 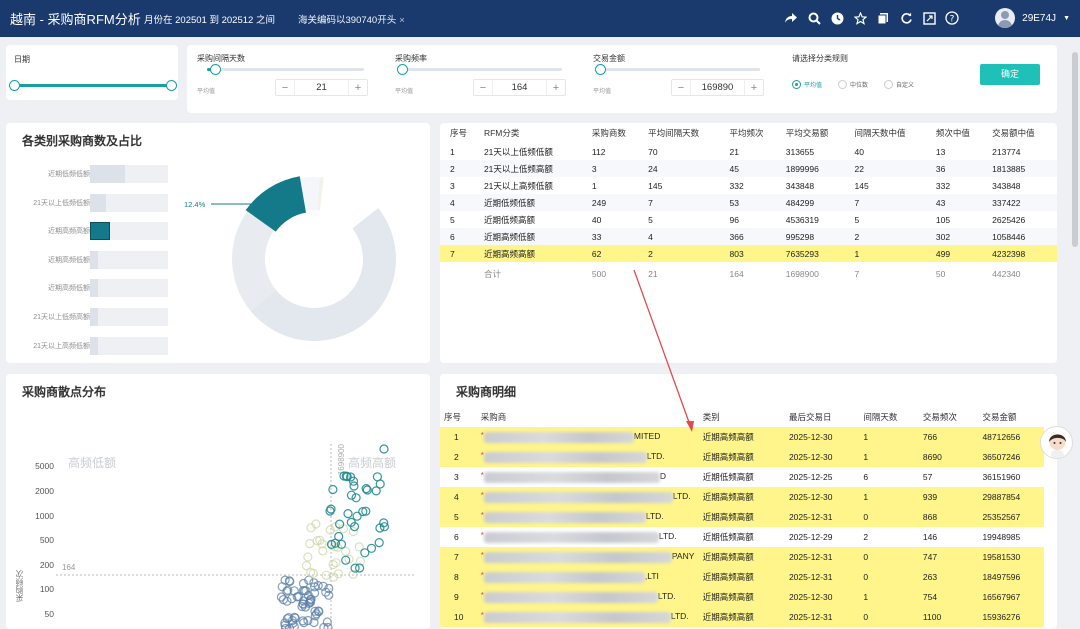 What do you see at coordinates (906, 18) in the screenshot?
I see `refresh-icon` at bounding box center [906, 18].